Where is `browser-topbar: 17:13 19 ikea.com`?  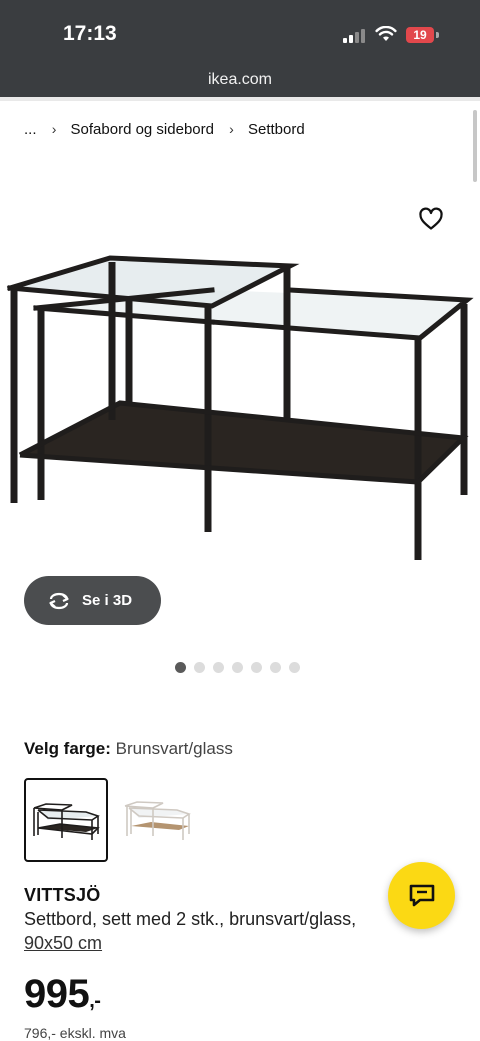
browser-topbar: 17:13 19 ikea.com is located at coordinates (240, 48).